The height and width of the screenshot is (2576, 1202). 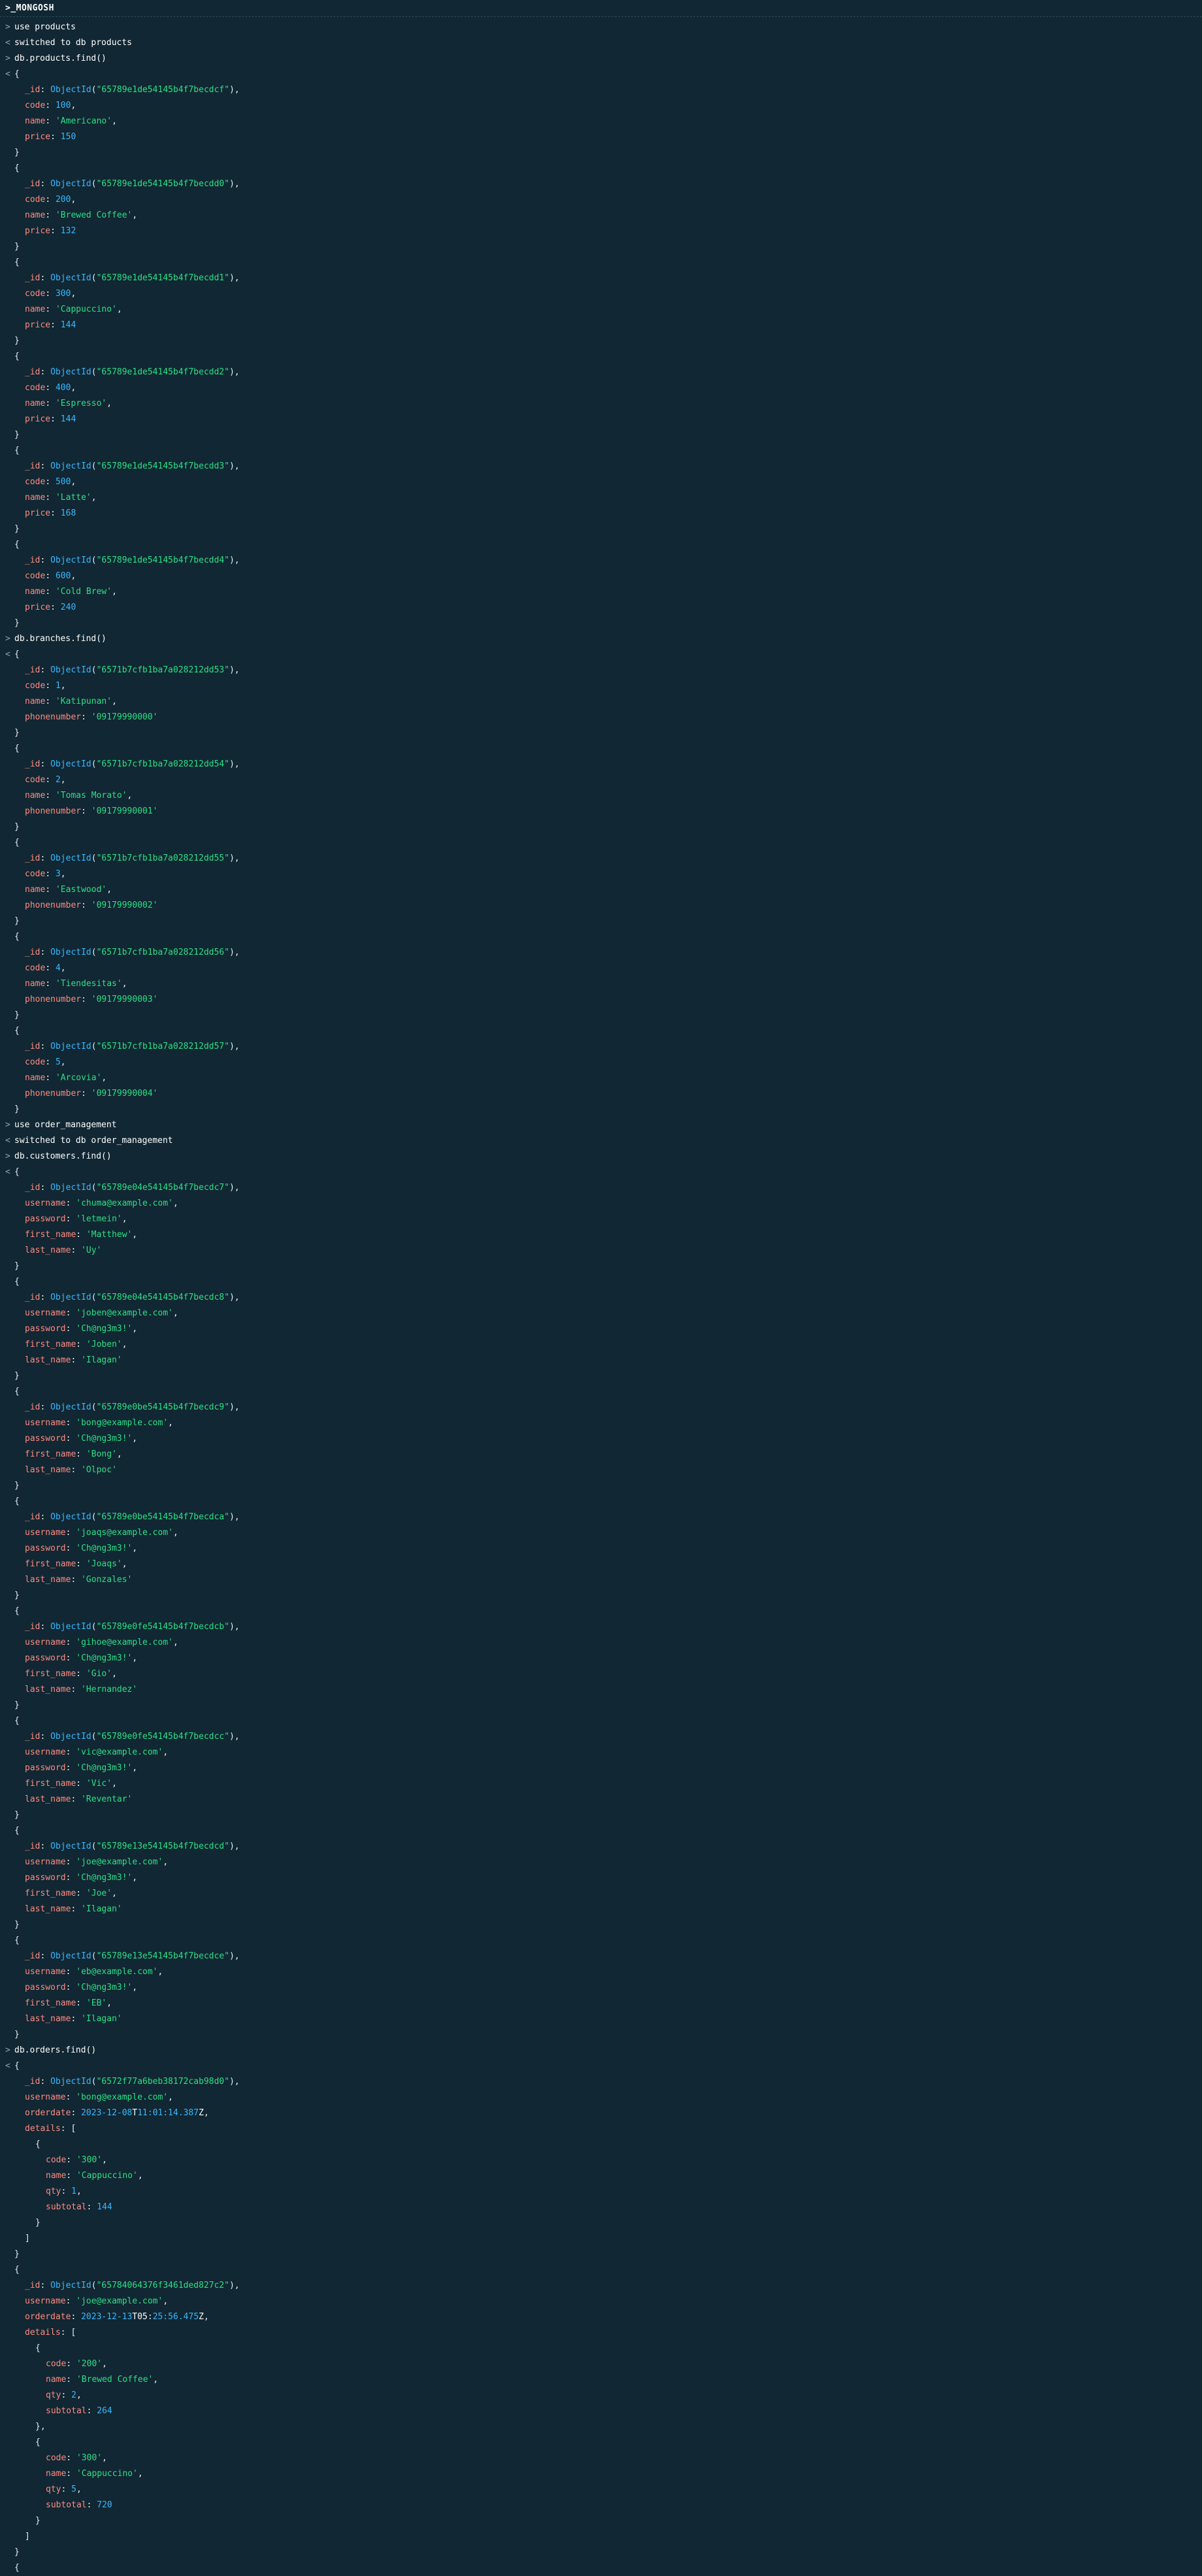 I want to click on string-value: 'eb@example.com', so click(x=117, y=1972).